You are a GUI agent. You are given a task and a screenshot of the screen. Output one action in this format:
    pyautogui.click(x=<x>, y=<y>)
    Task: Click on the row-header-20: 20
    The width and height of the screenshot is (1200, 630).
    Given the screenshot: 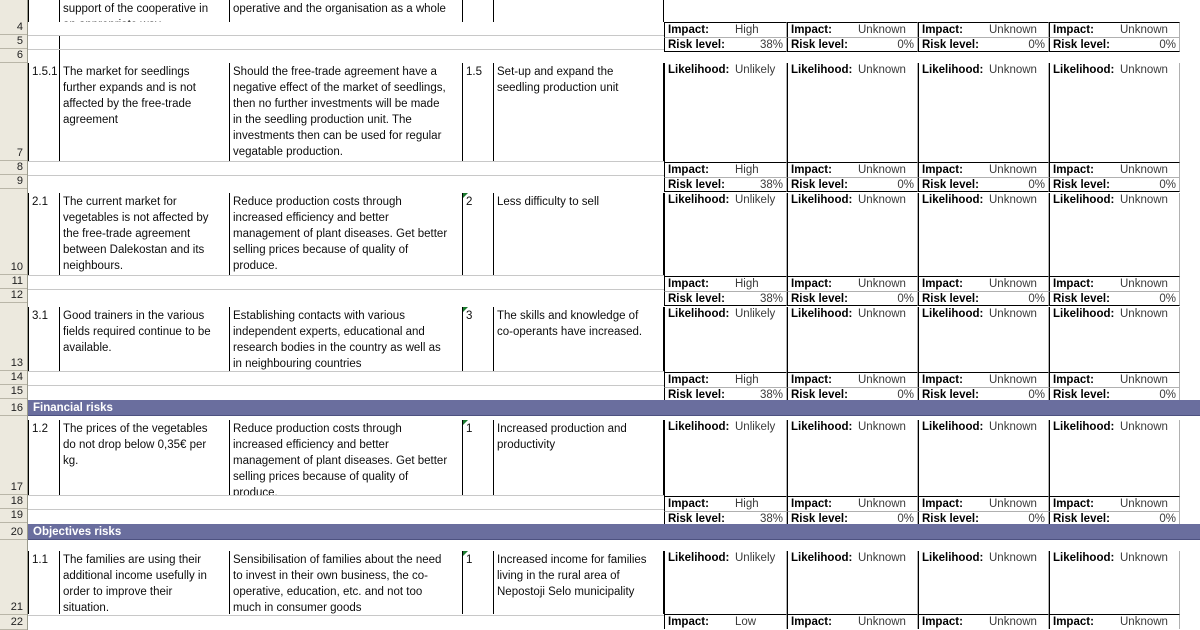 What is the action you would take?
    pyautogui.click(x=13, y=531)
    